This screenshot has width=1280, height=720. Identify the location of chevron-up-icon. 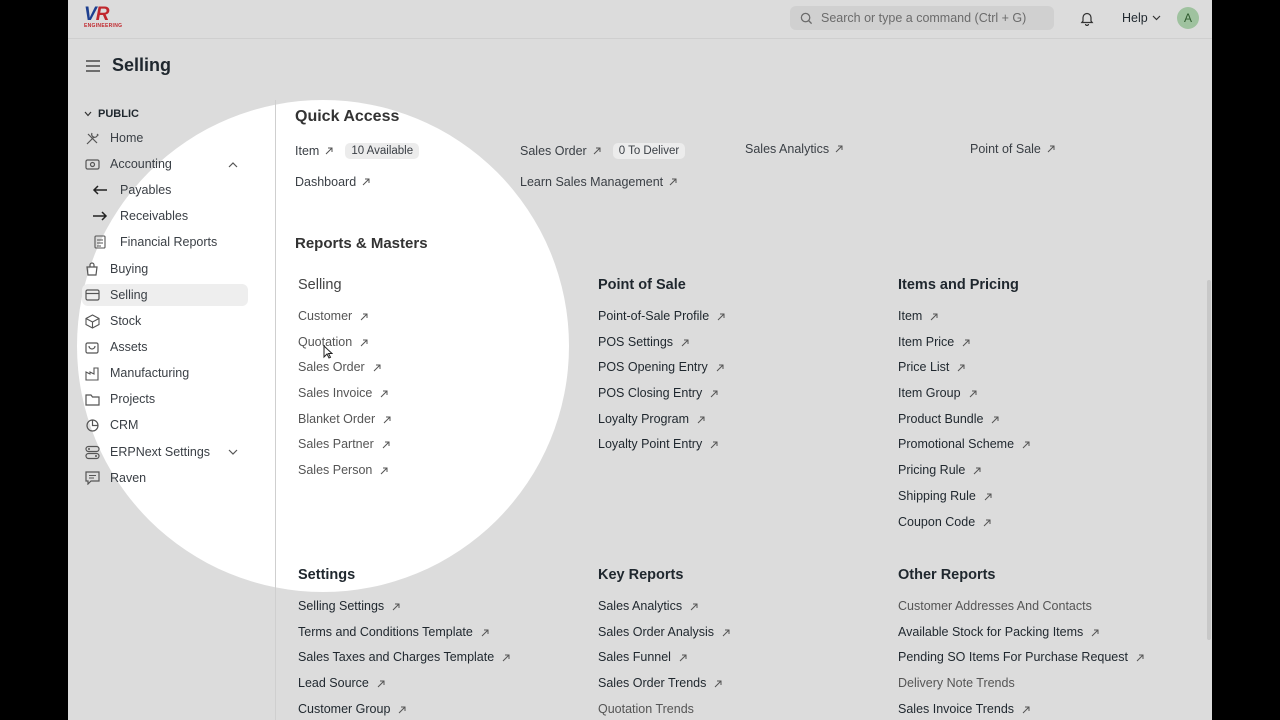
(233, 164).